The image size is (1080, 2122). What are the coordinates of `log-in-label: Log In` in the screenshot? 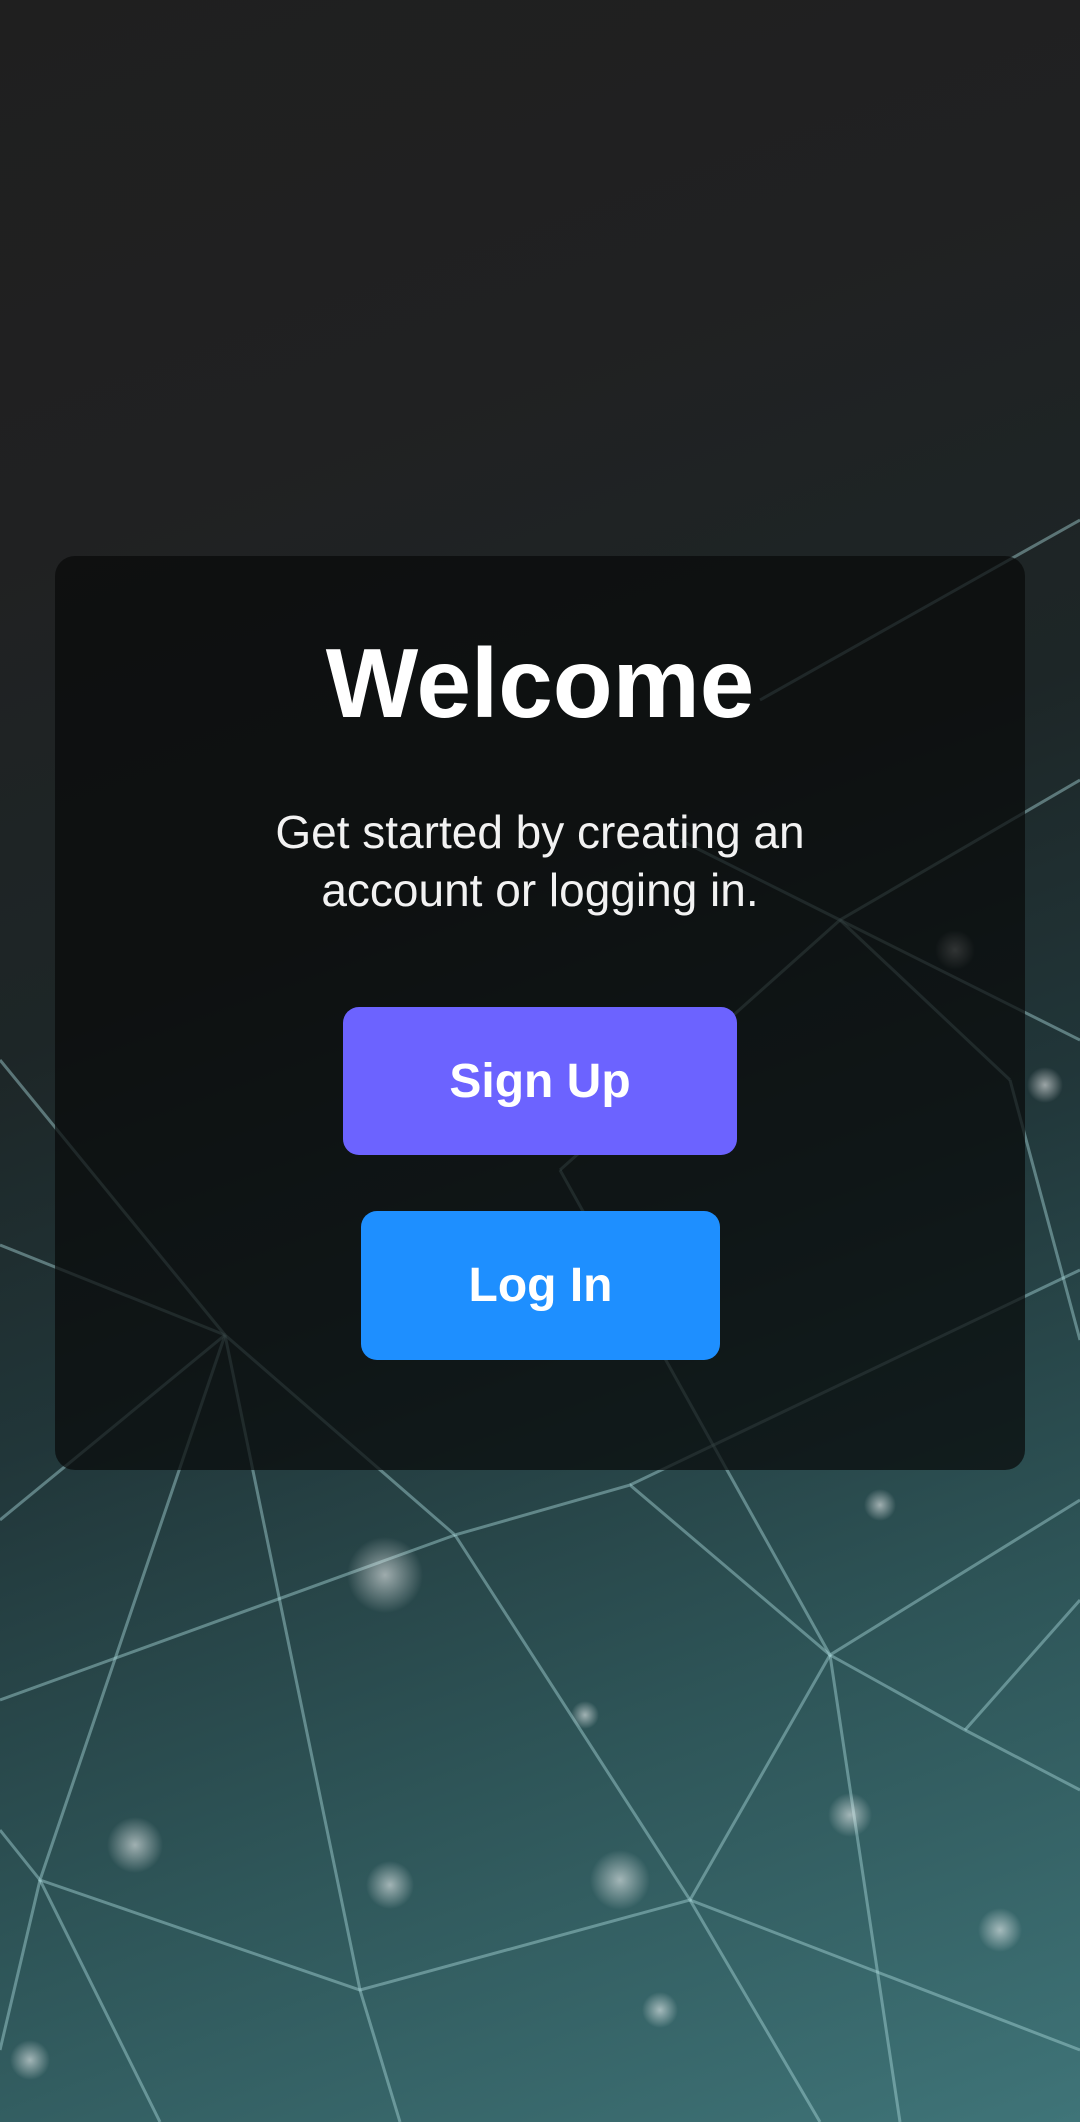 It's located at (540, 1285).